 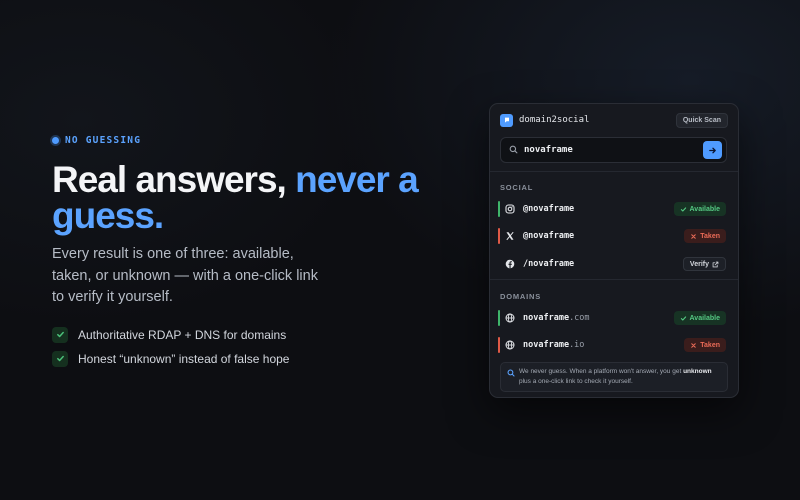 I want to click on result-row-x: @novaframe Taken, so click(x=614, y=236).